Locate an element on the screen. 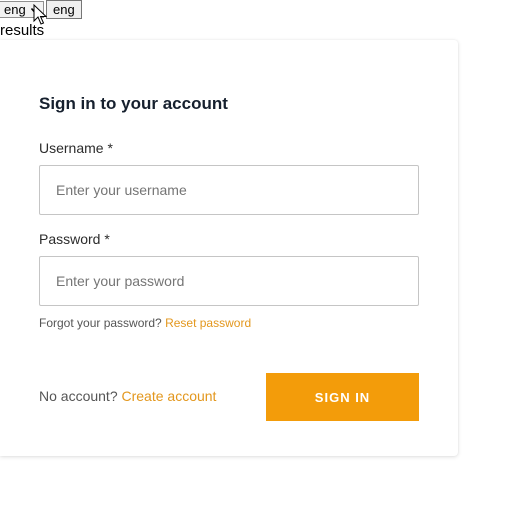  signin-title: Sign in to your account is located at coordinates (133, 103).